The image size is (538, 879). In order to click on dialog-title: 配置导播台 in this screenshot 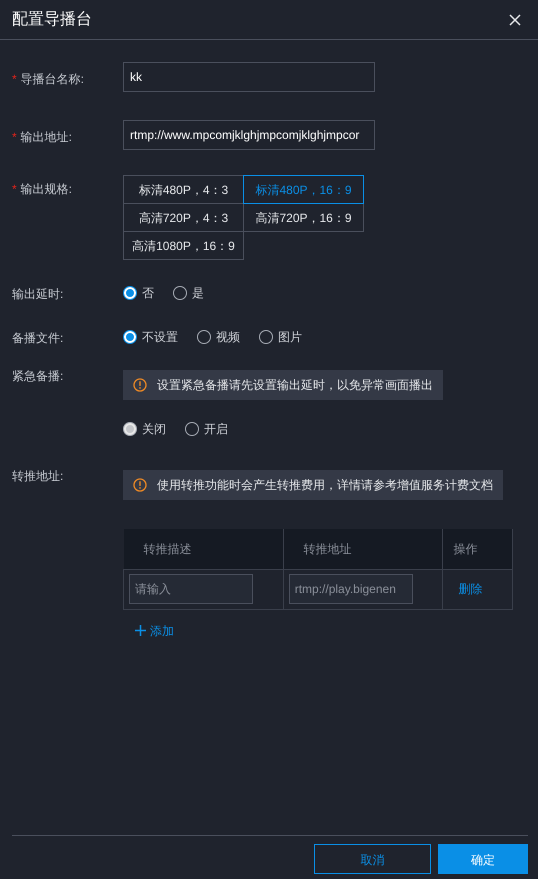, I will do `click(52, 20)`.